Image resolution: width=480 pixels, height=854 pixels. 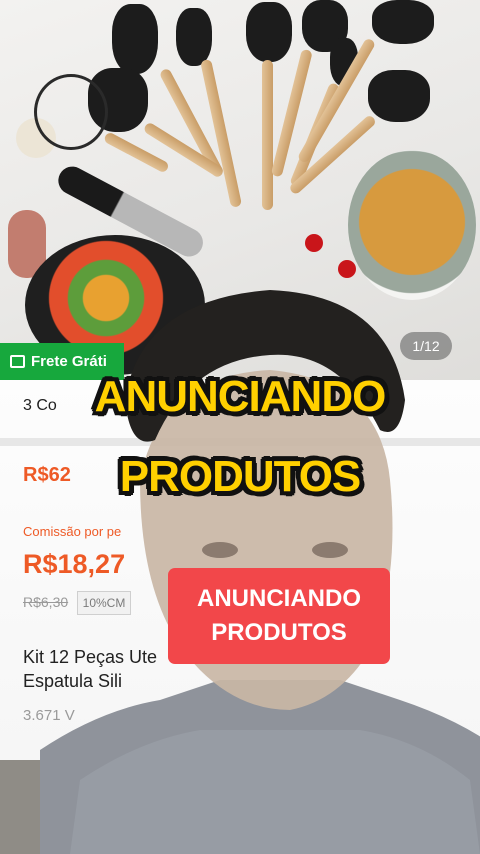 I want to click on free-shipping-label: Frete Gráti, so click(x=69, y=361).